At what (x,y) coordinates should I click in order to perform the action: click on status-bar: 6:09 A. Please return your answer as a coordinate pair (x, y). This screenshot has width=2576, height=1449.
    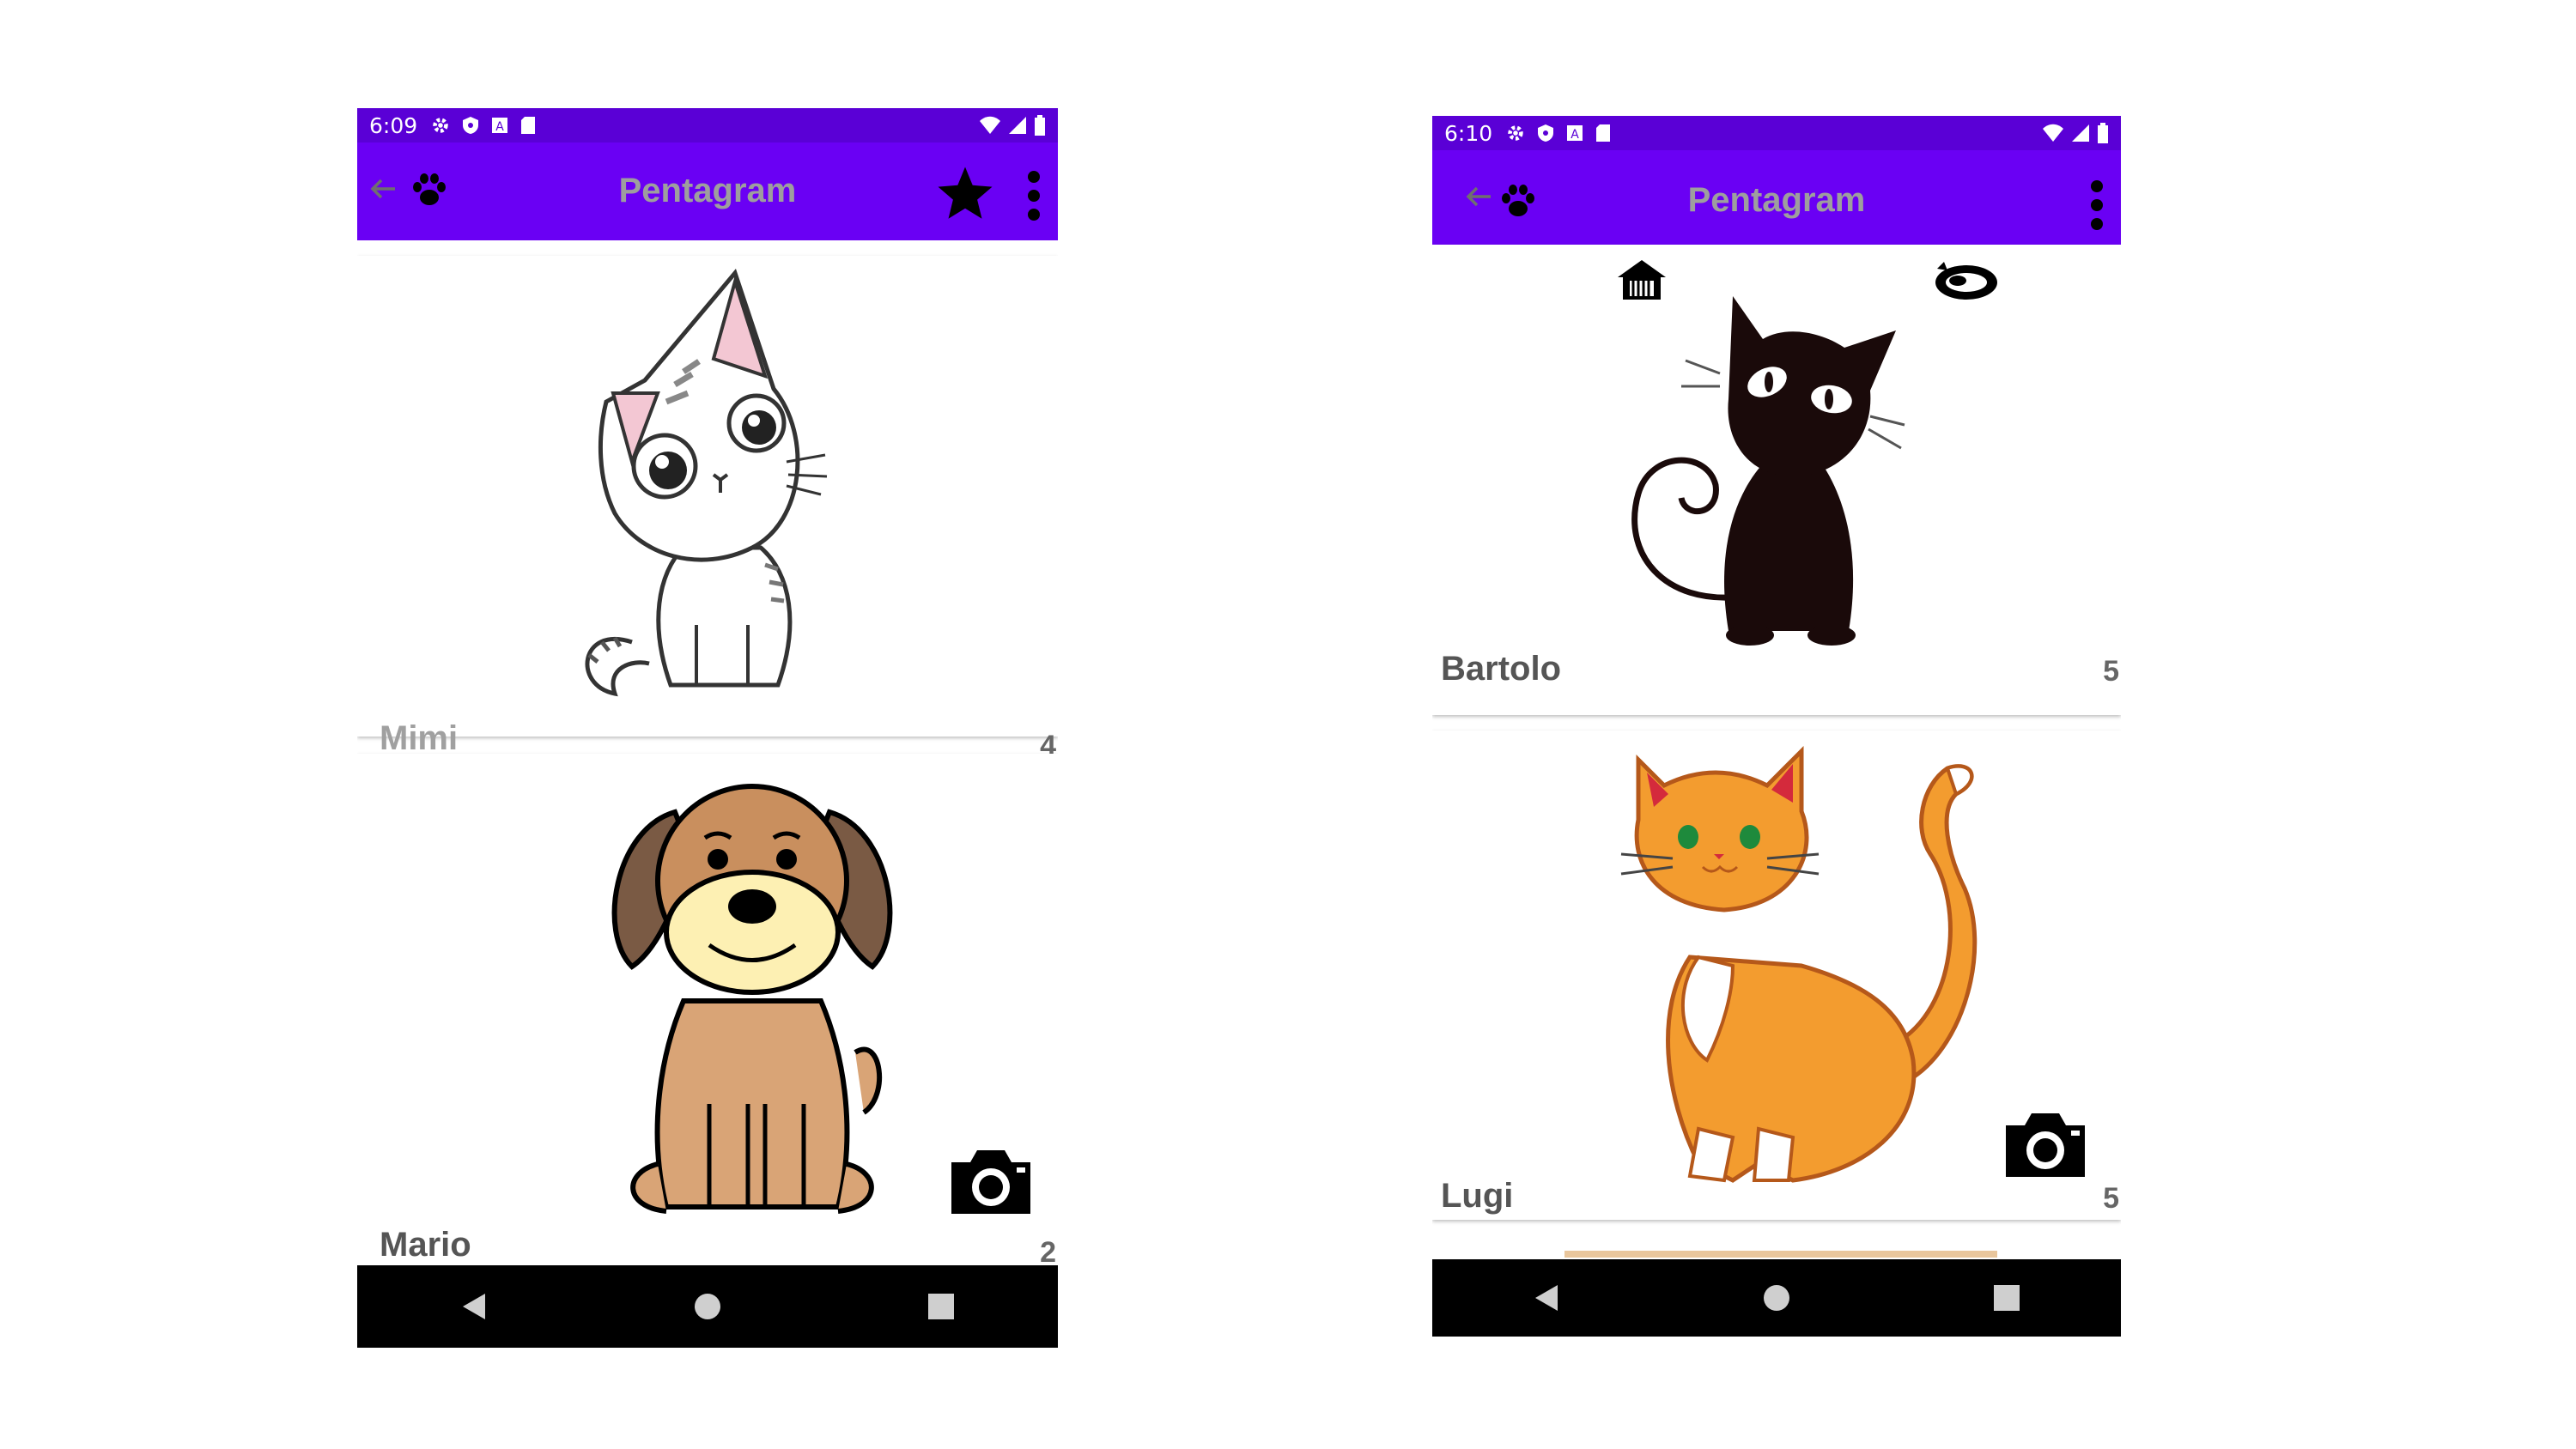
    Looking at the image, I should click on (707, 125).